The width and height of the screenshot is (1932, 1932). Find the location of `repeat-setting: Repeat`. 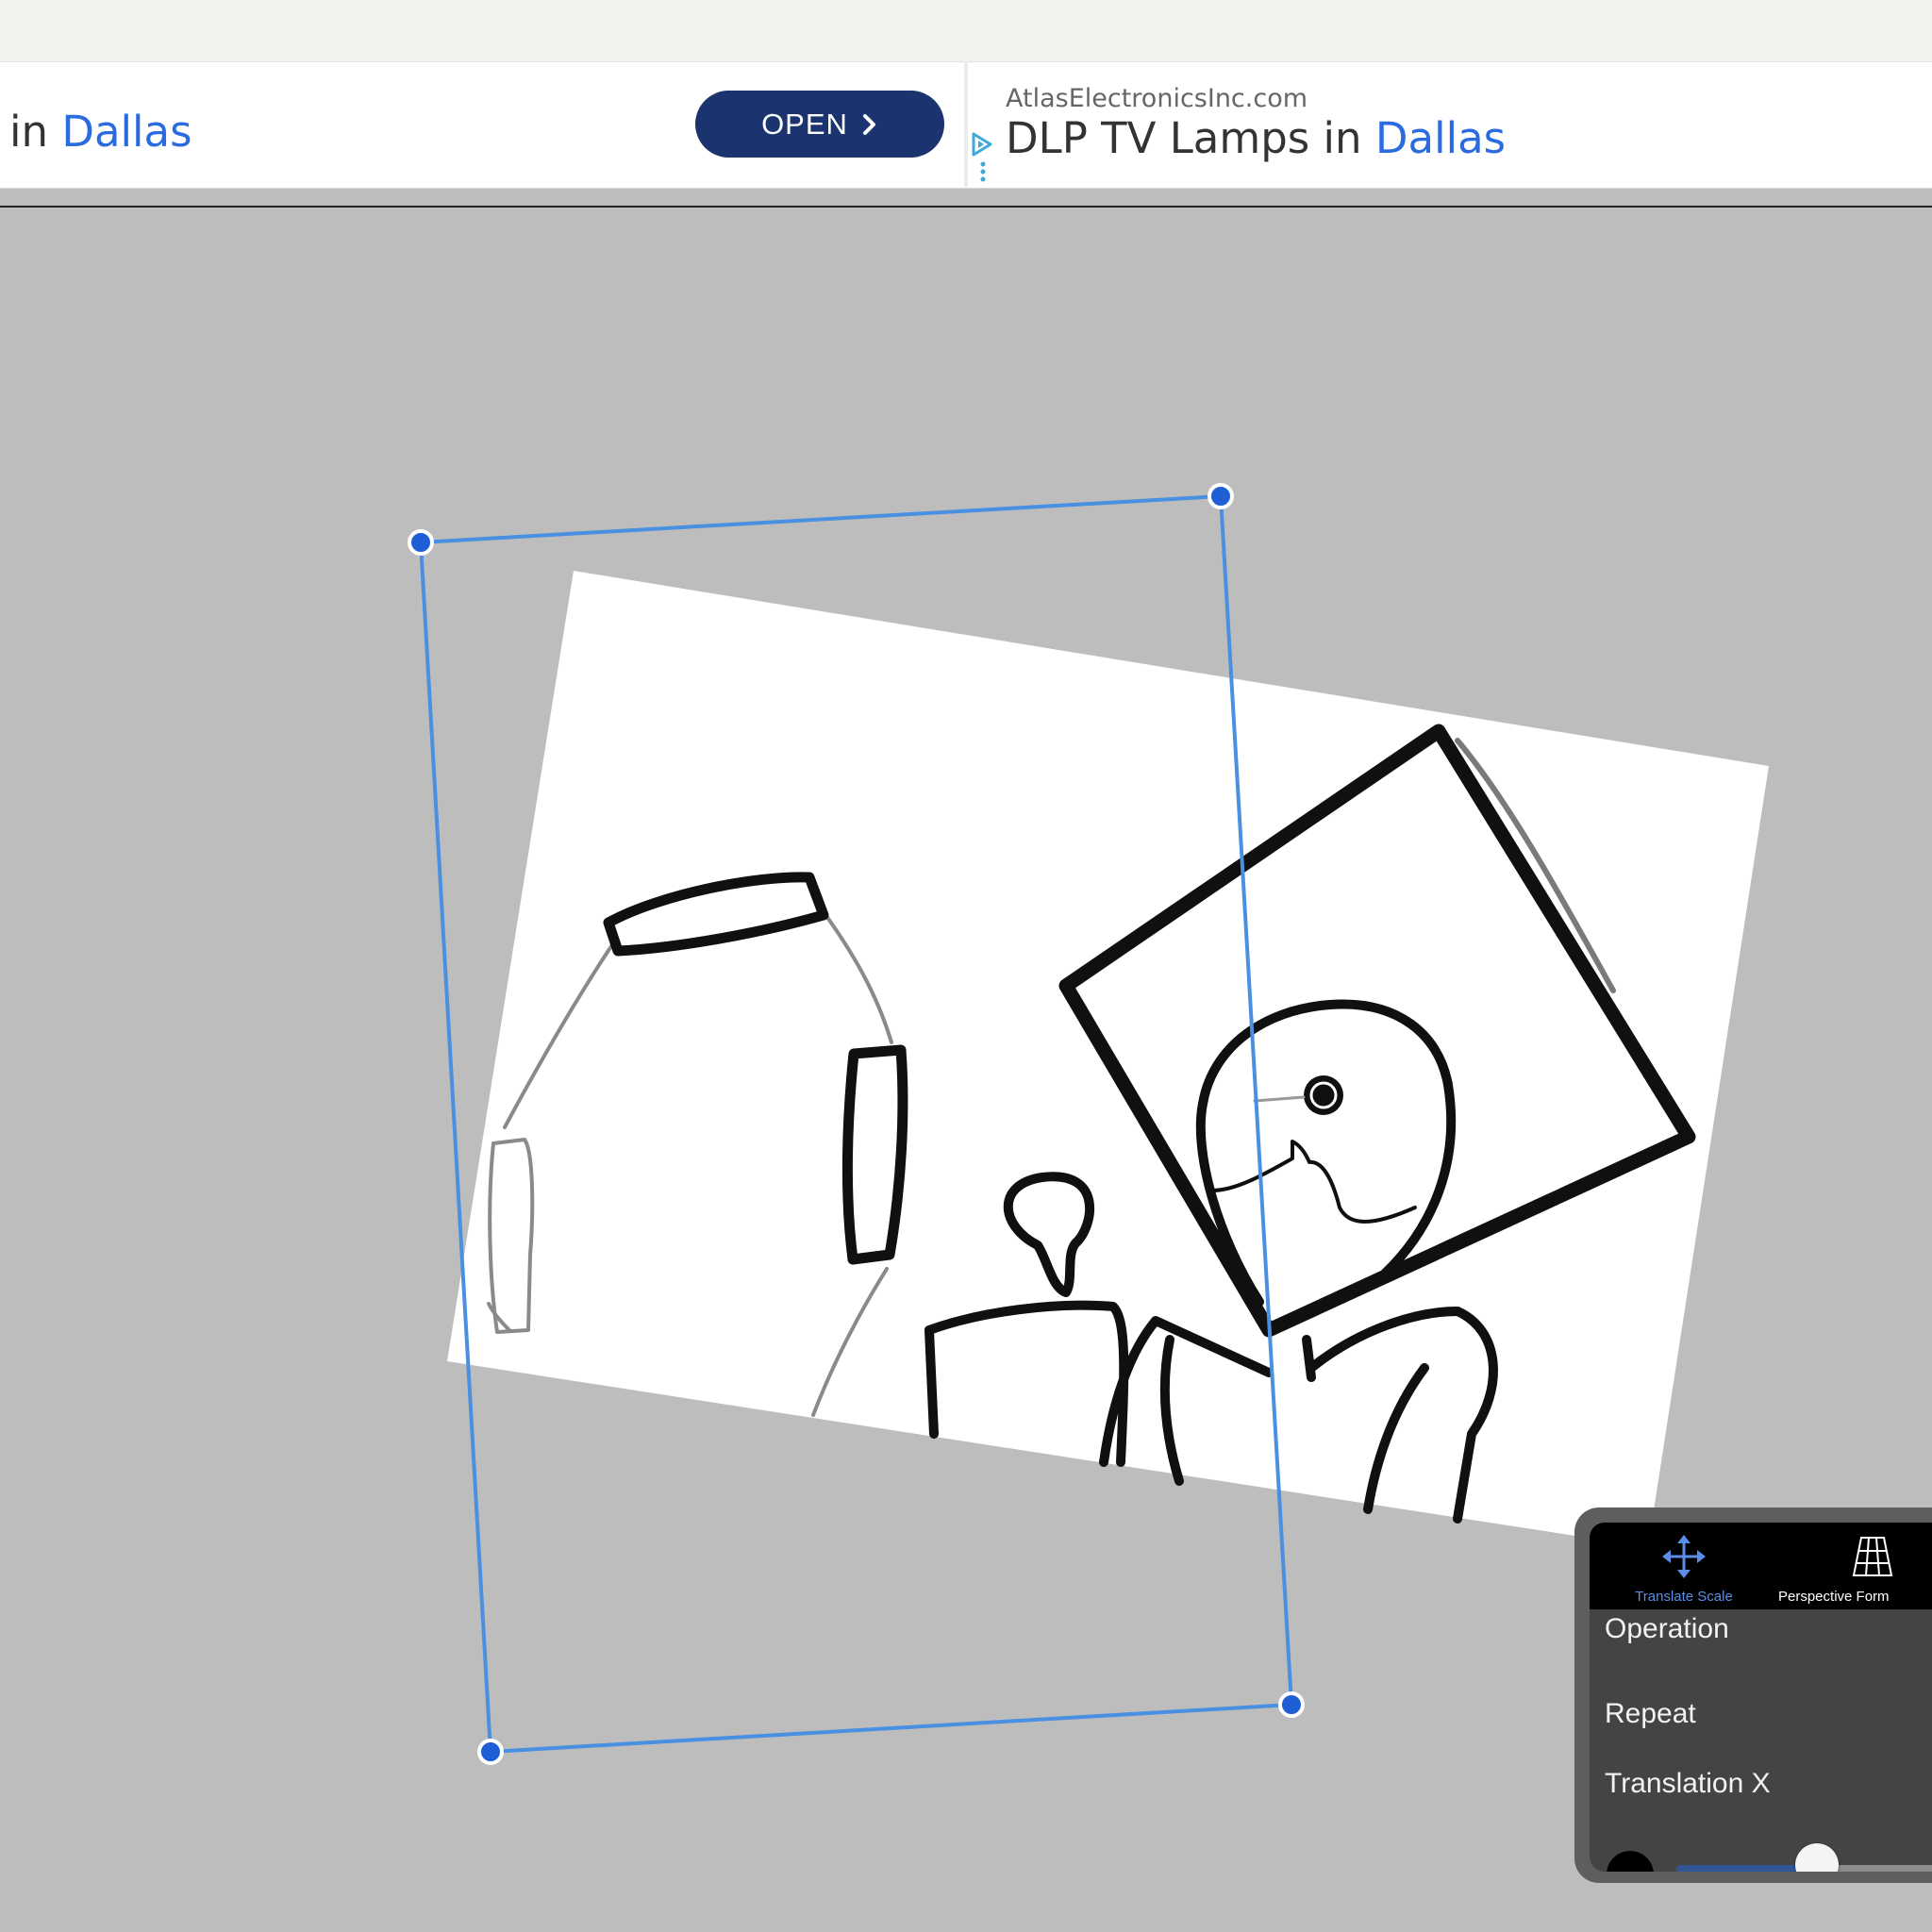

repeat-setting: Repeat is located at coordinates (1650, 1714).